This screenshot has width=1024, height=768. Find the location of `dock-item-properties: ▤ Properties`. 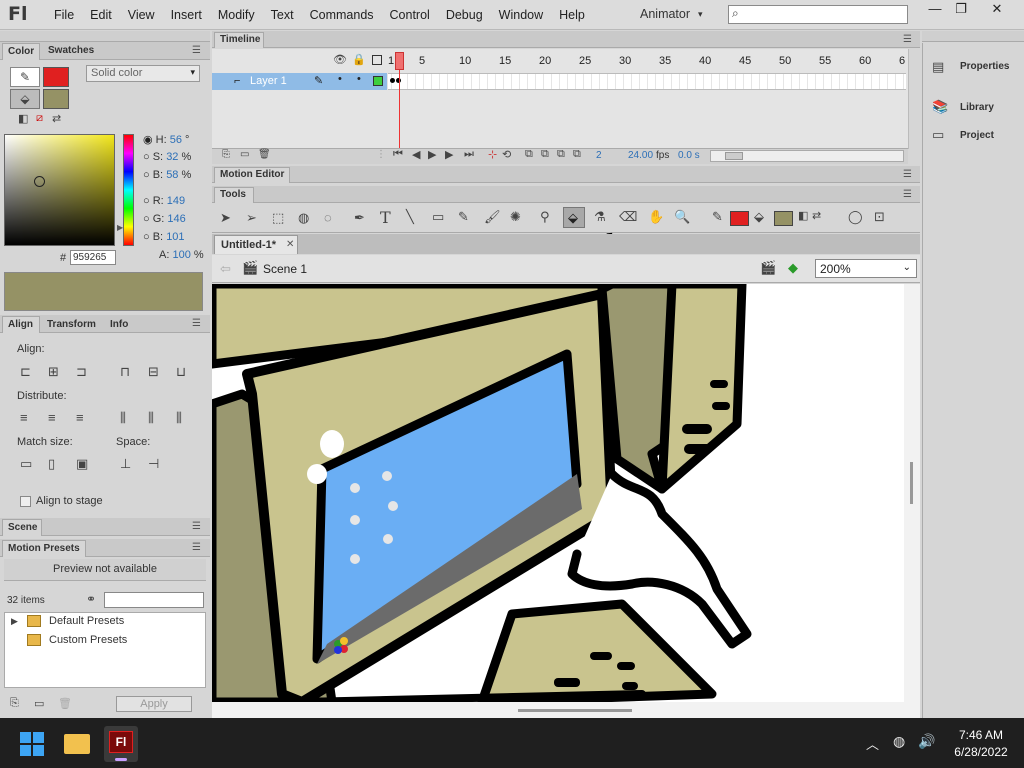

dock-item-properties: ▤ Properties is located at coordinates (973, 68).